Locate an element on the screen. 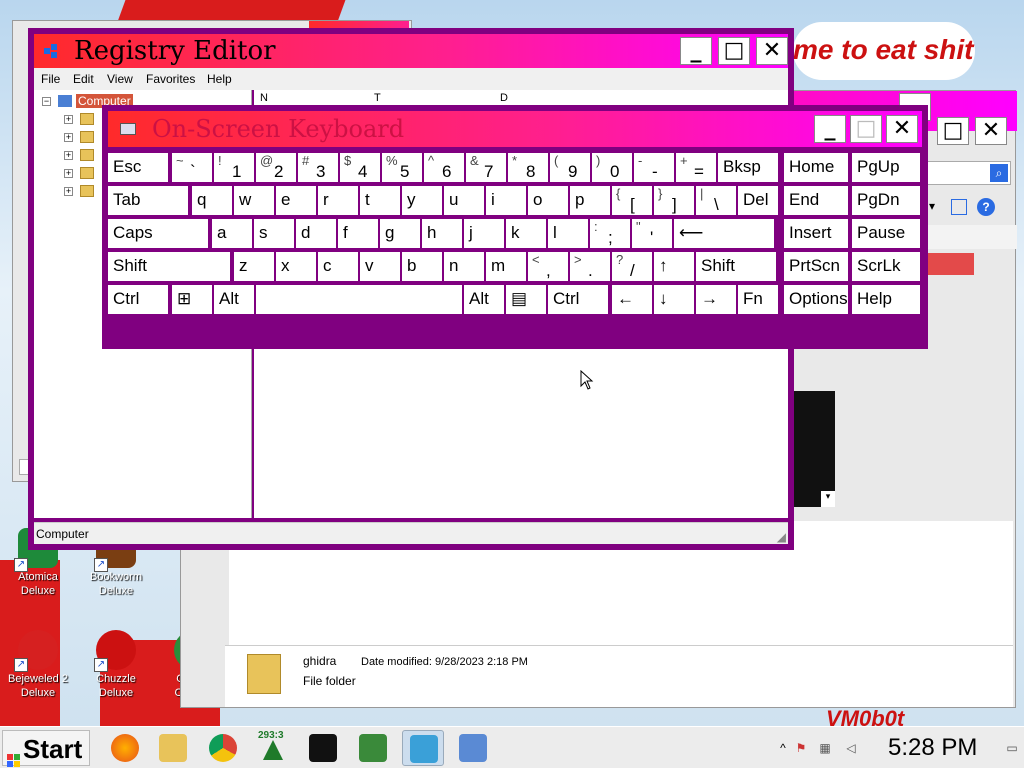 The width and height of the screenshot is (1024, 768). key-: ↓ is located at coordinates (674, 299).